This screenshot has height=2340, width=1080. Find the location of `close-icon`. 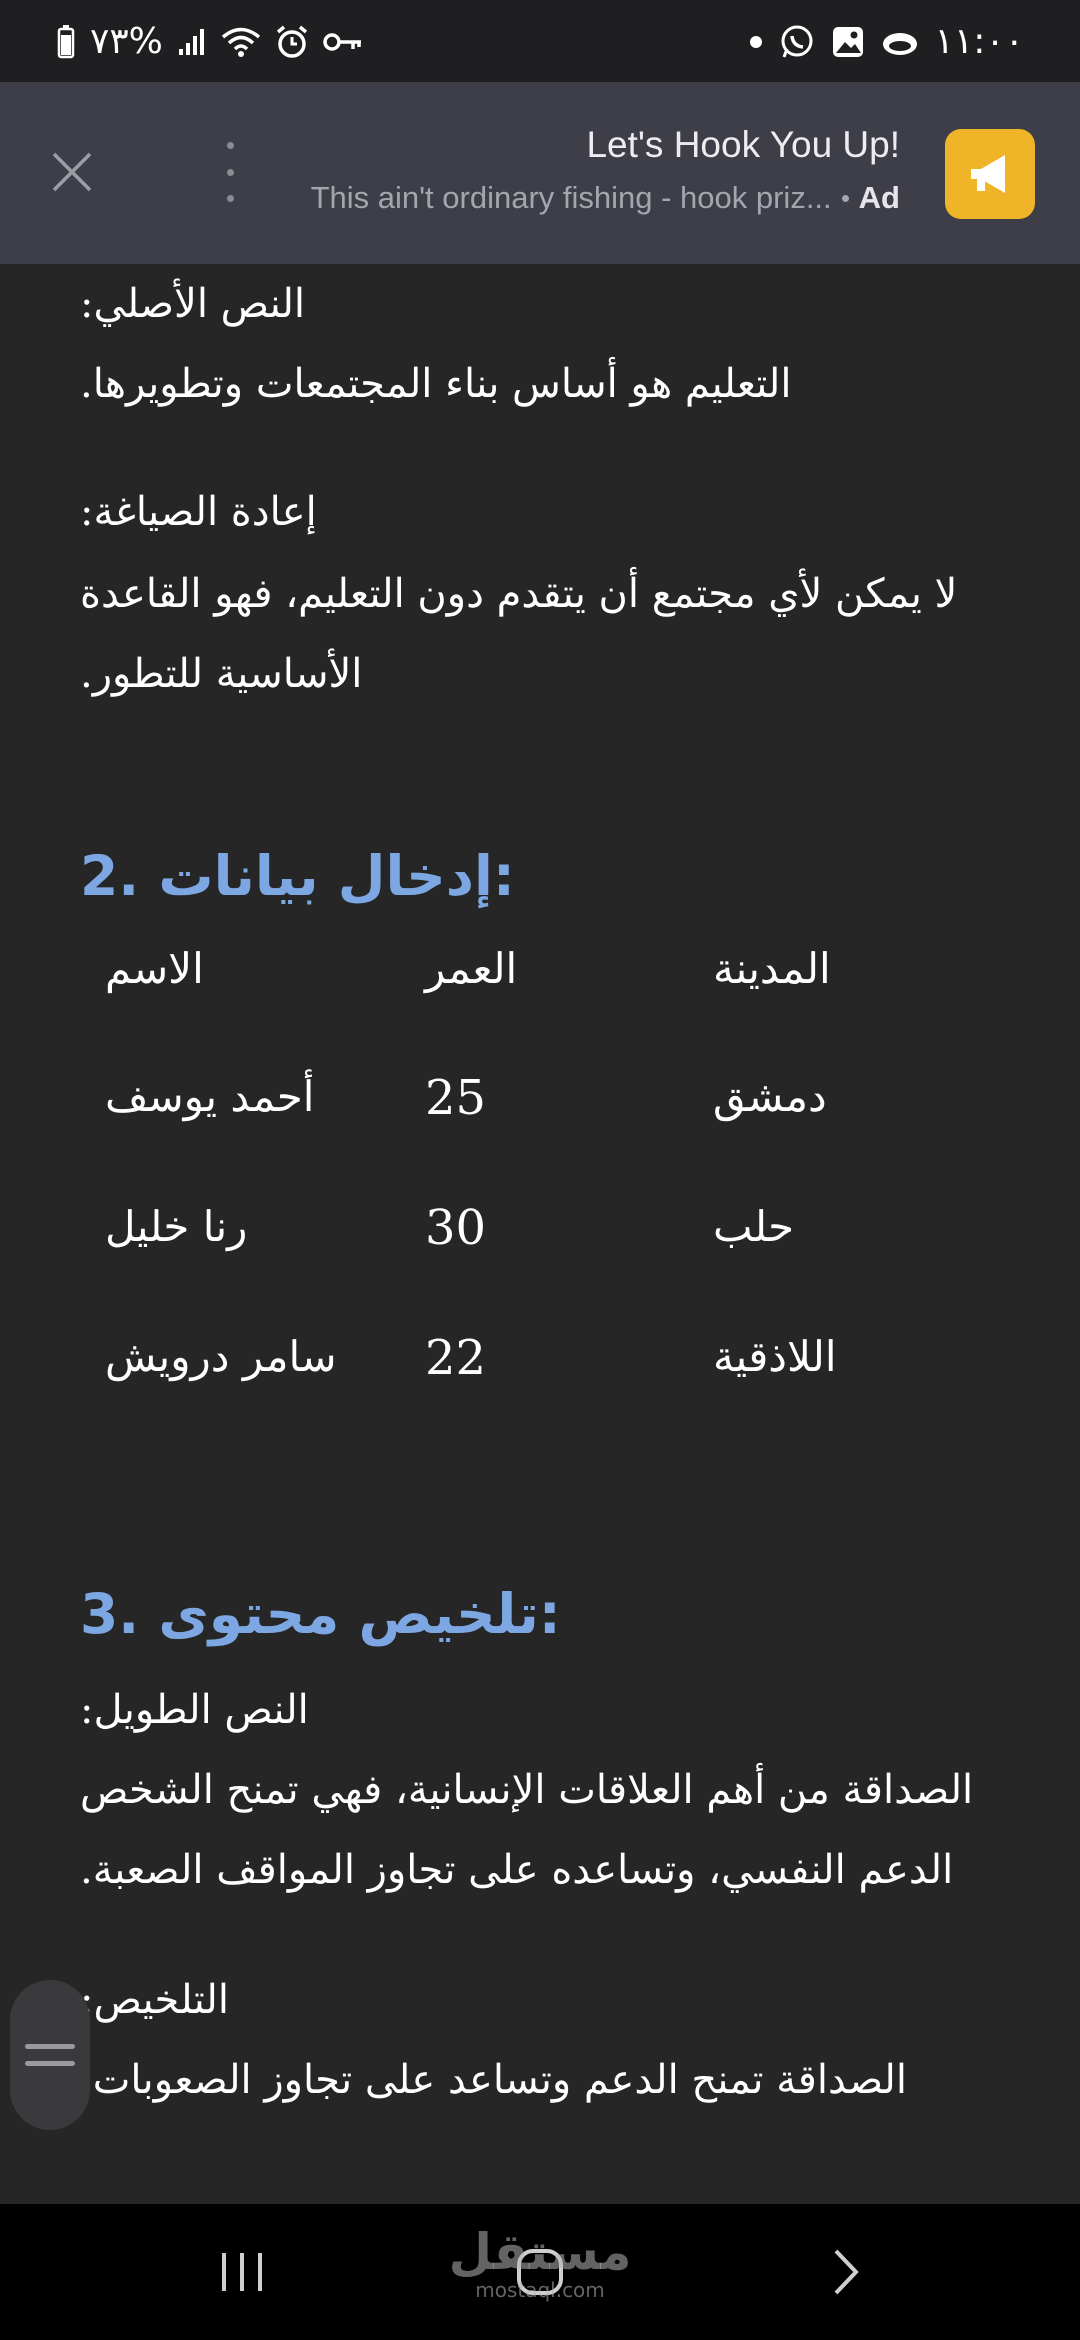

close-icon is located at coordinates (72, 172).